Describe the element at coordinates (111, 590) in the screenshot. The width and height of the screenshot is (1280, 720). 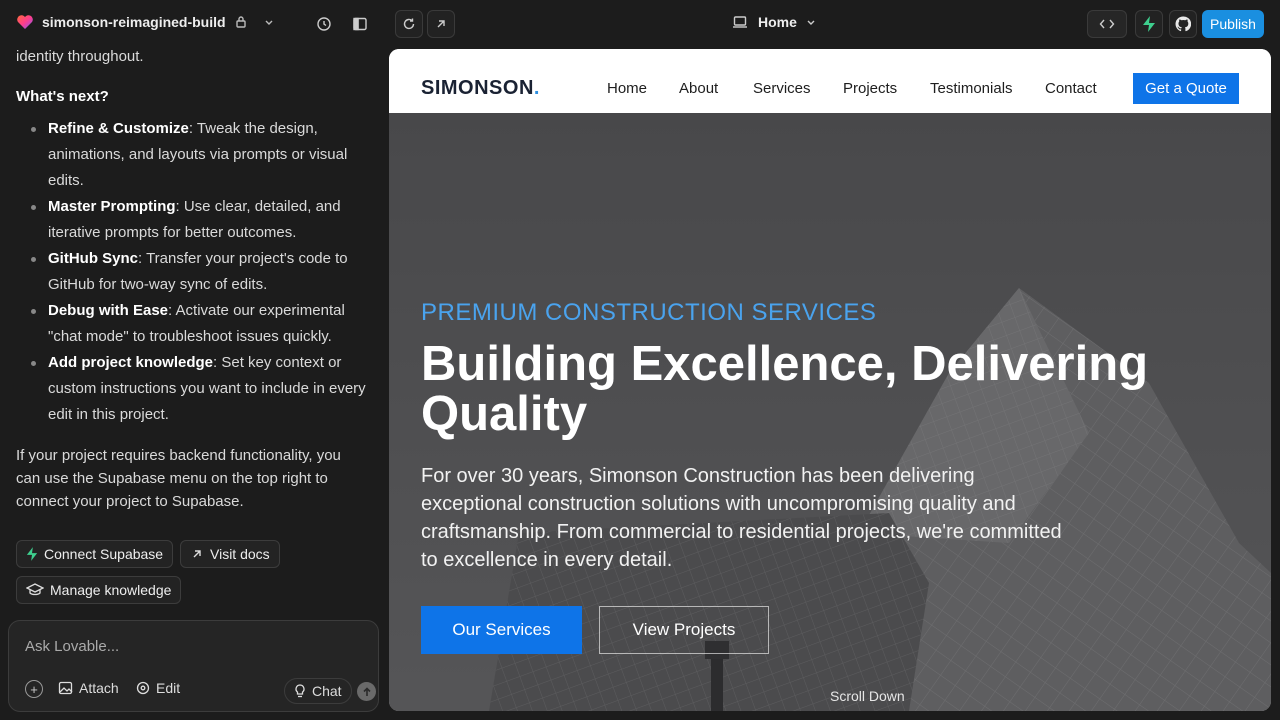
I see `button-label: Manage knowledge` at that location.